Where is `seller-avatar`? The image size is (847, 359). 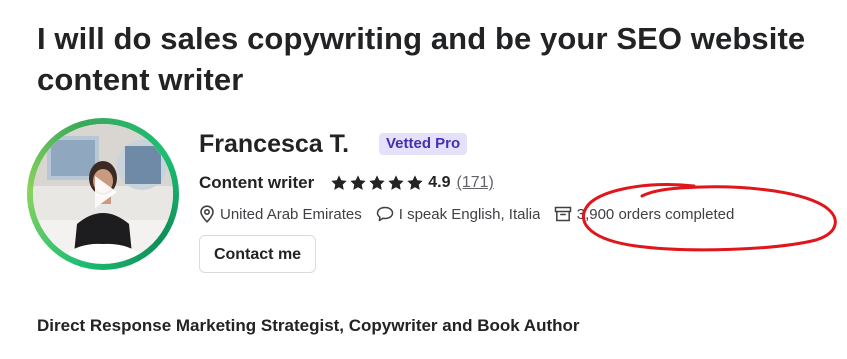 seller-avatar is located at coordinates (103, 194).